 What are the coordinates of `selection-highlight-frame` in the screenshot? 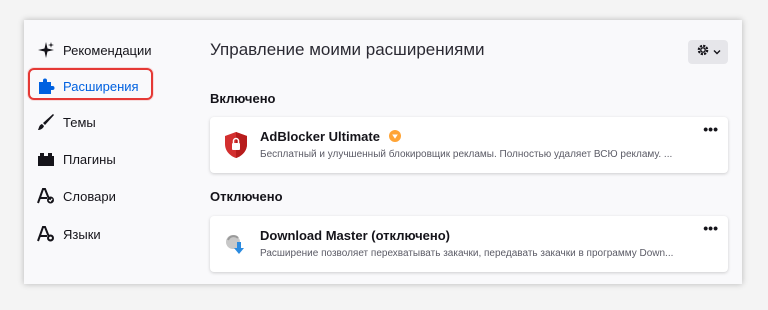 It's located at (90, 84).